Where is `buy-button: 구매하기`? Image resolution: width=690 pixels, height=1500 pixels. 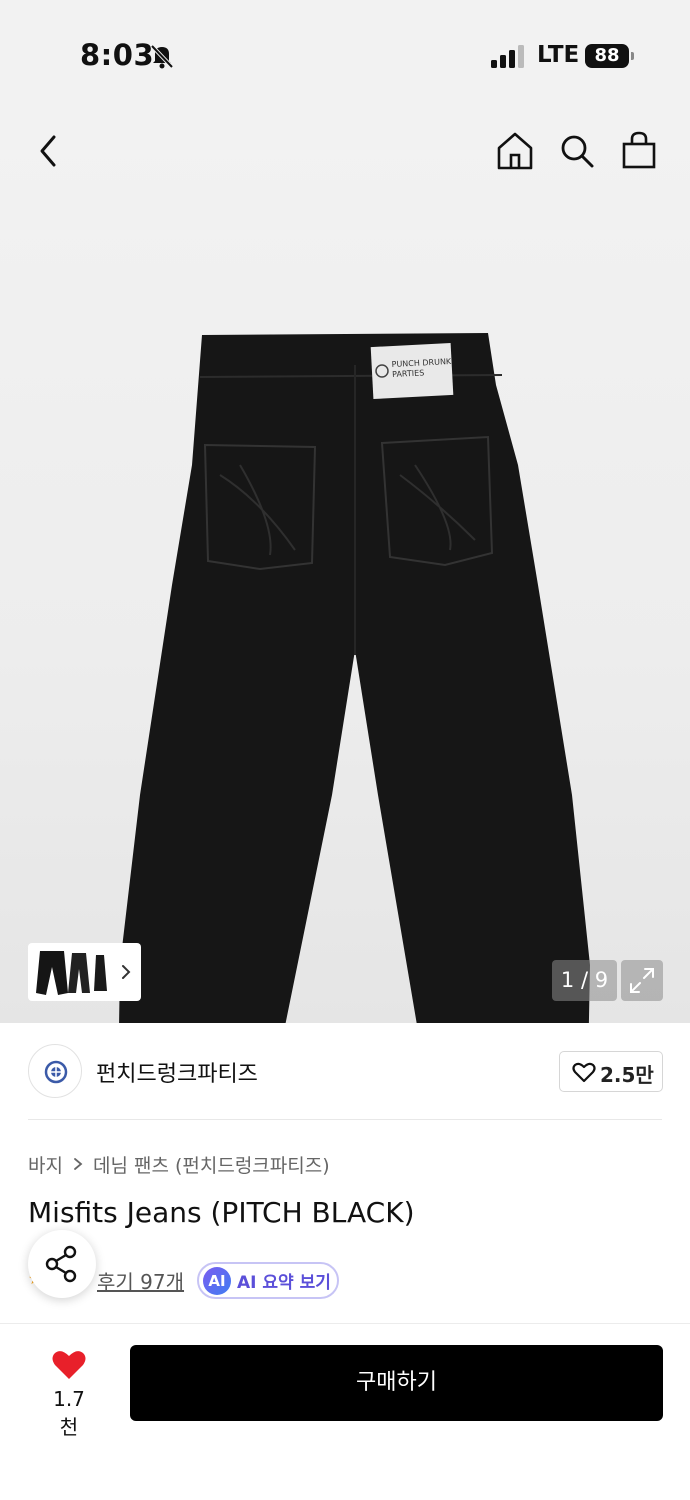 buy-button: 구매하기 is located at coordinates (396, 1383).